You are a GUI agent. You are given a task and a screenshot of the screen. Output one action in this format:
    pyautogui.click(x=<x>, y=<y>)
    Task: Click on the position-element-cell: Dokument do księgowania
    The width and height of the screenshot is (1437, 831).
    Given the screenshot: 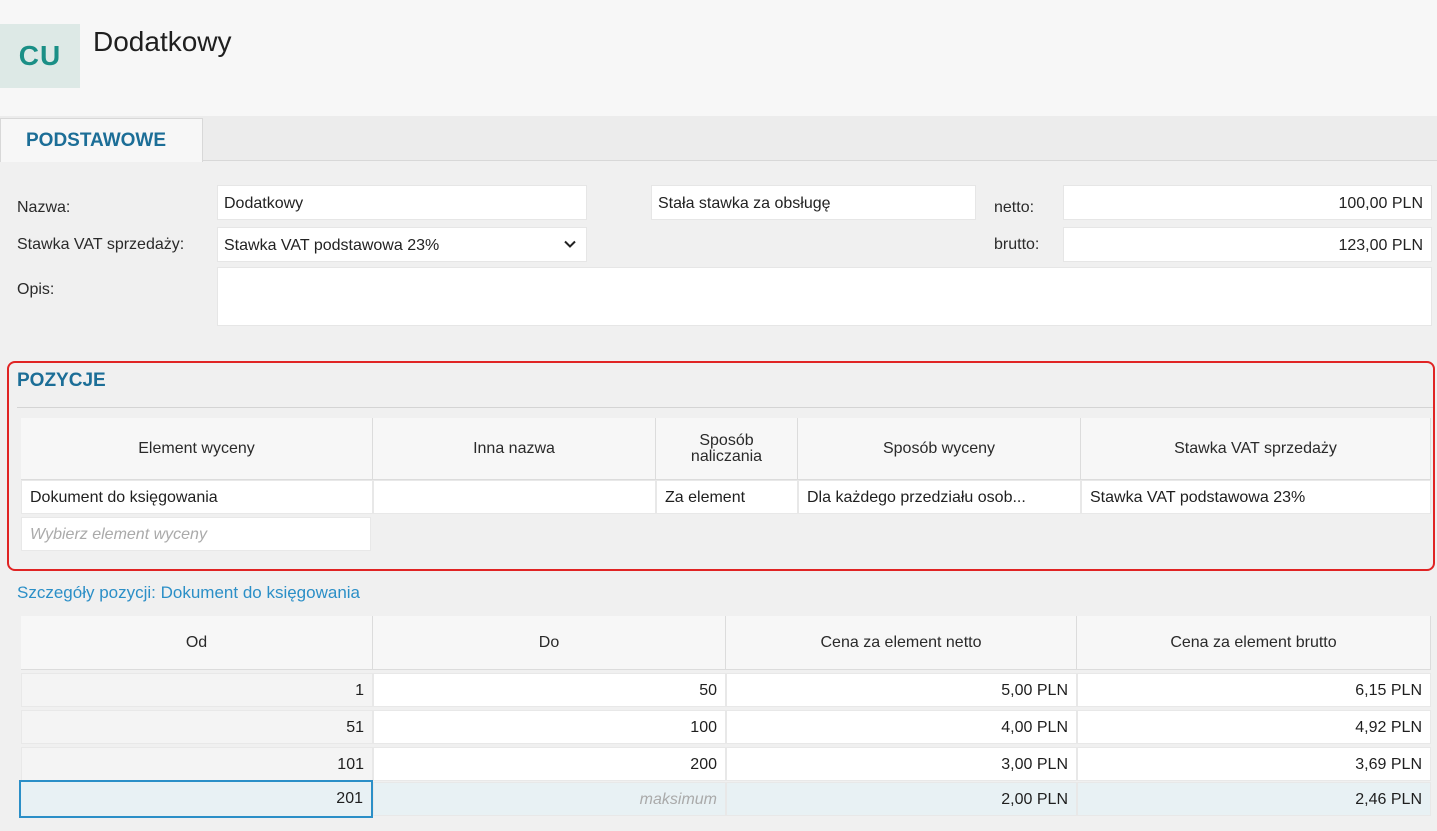 What is the action you would take?
    pyautogui.click(x=197, y=497)
    